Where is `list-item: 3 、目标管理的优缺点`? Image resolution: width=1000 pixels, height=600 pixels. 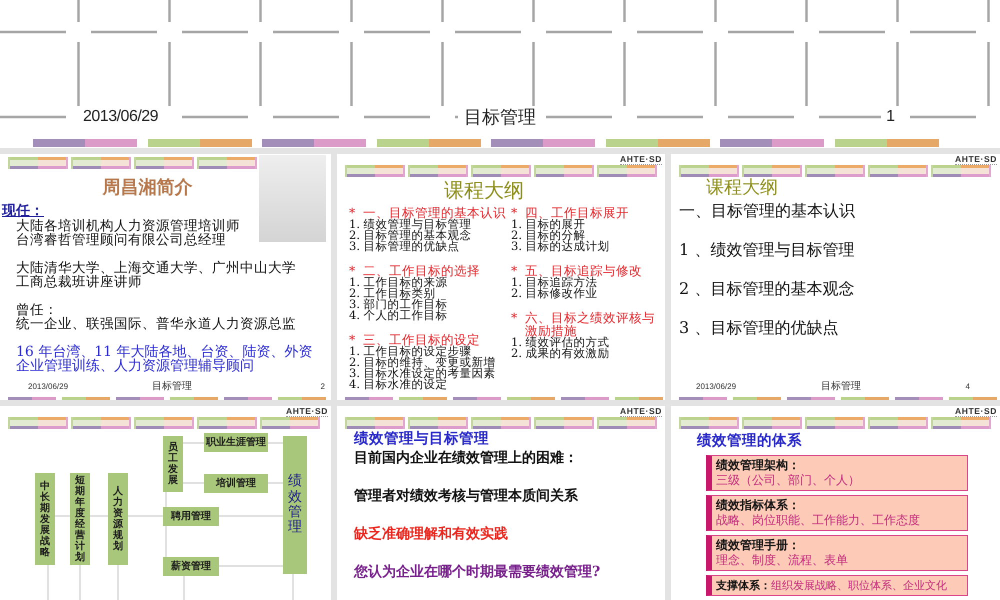 list-item: 3 、目标管理的优缺点 is located at coordinates (759, 328).